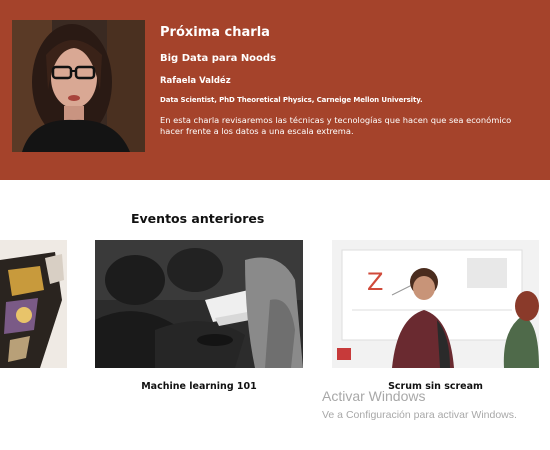  I want to click on past-events-heading: Eventos anteriores, so click(198, 218).